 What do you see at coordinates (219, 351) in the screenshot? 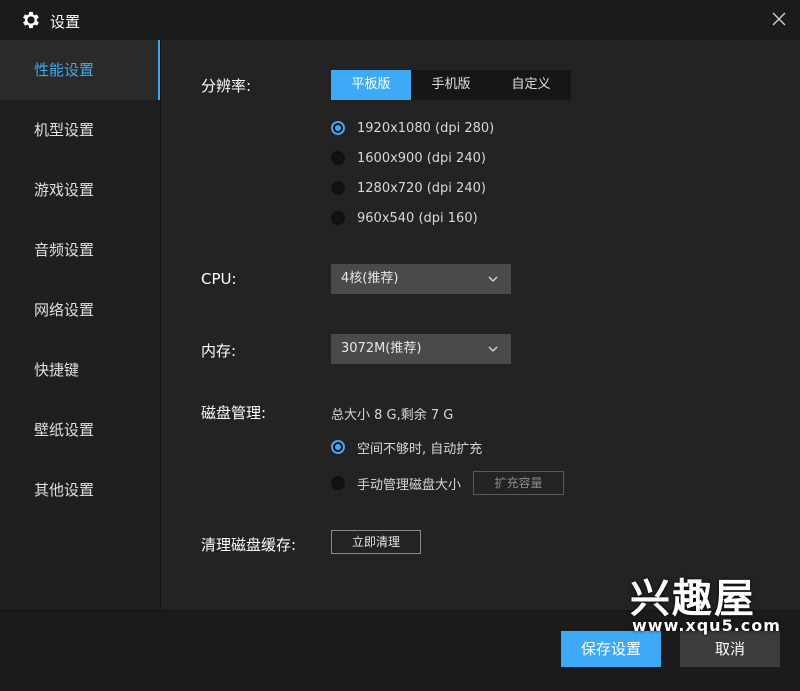
I see `memory-label: 内存:` at bounding box center [219, 351].